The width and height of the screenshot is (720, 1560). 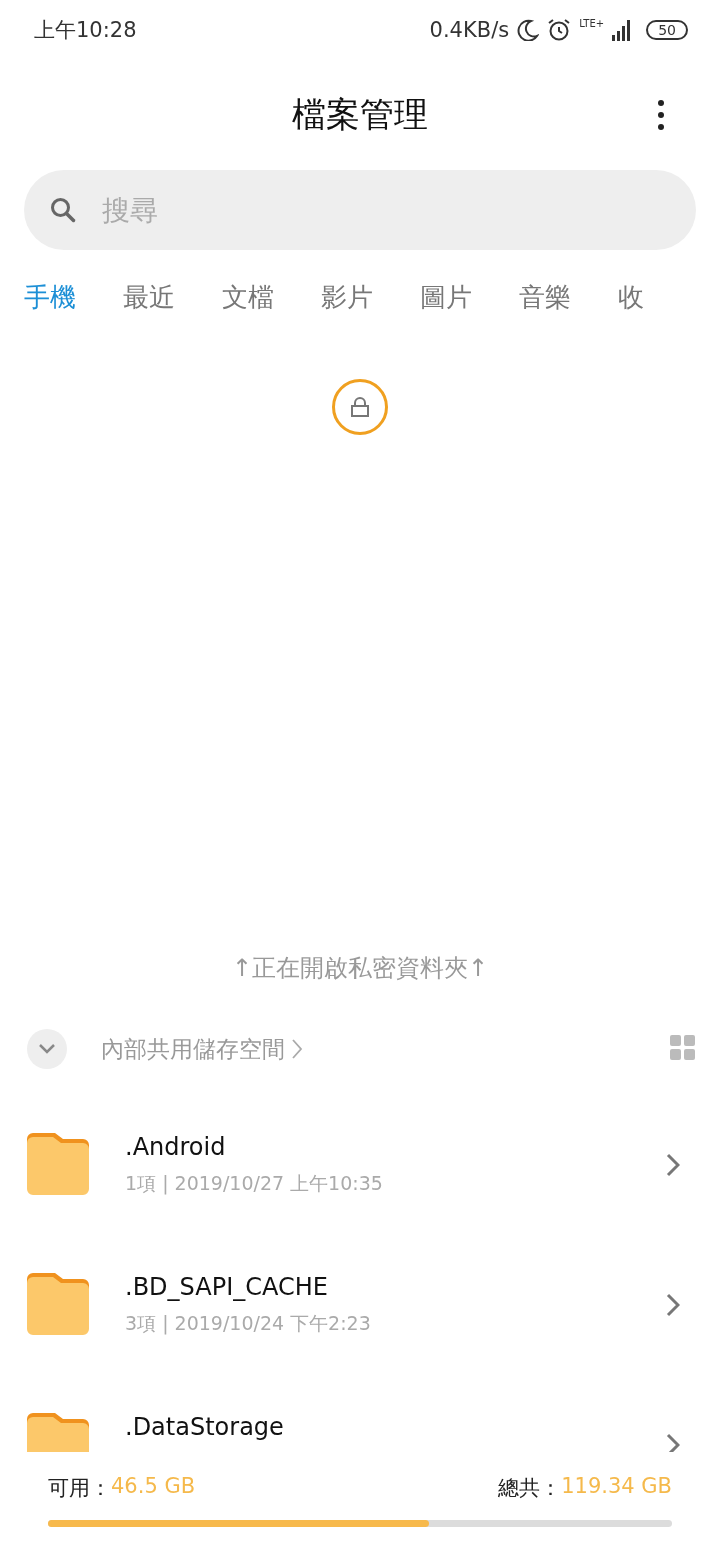 I want to click on folder-name: .DataStorage, so click(x=395, y=1427).